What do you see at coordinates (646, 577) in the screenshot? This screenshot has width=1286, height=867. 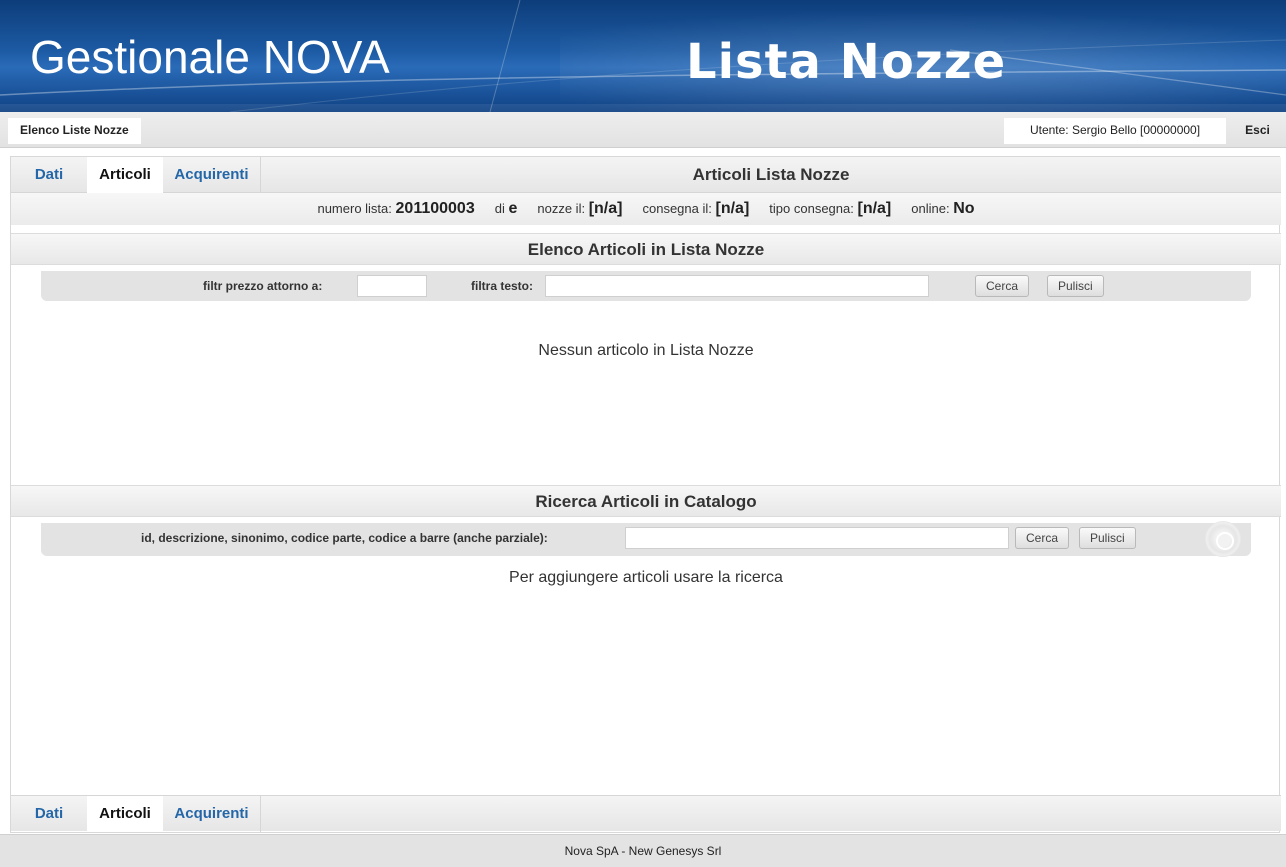 I see `search-hint-message: Per aggiungere articoli usare la ricerca` at bounding box center [646, 577].